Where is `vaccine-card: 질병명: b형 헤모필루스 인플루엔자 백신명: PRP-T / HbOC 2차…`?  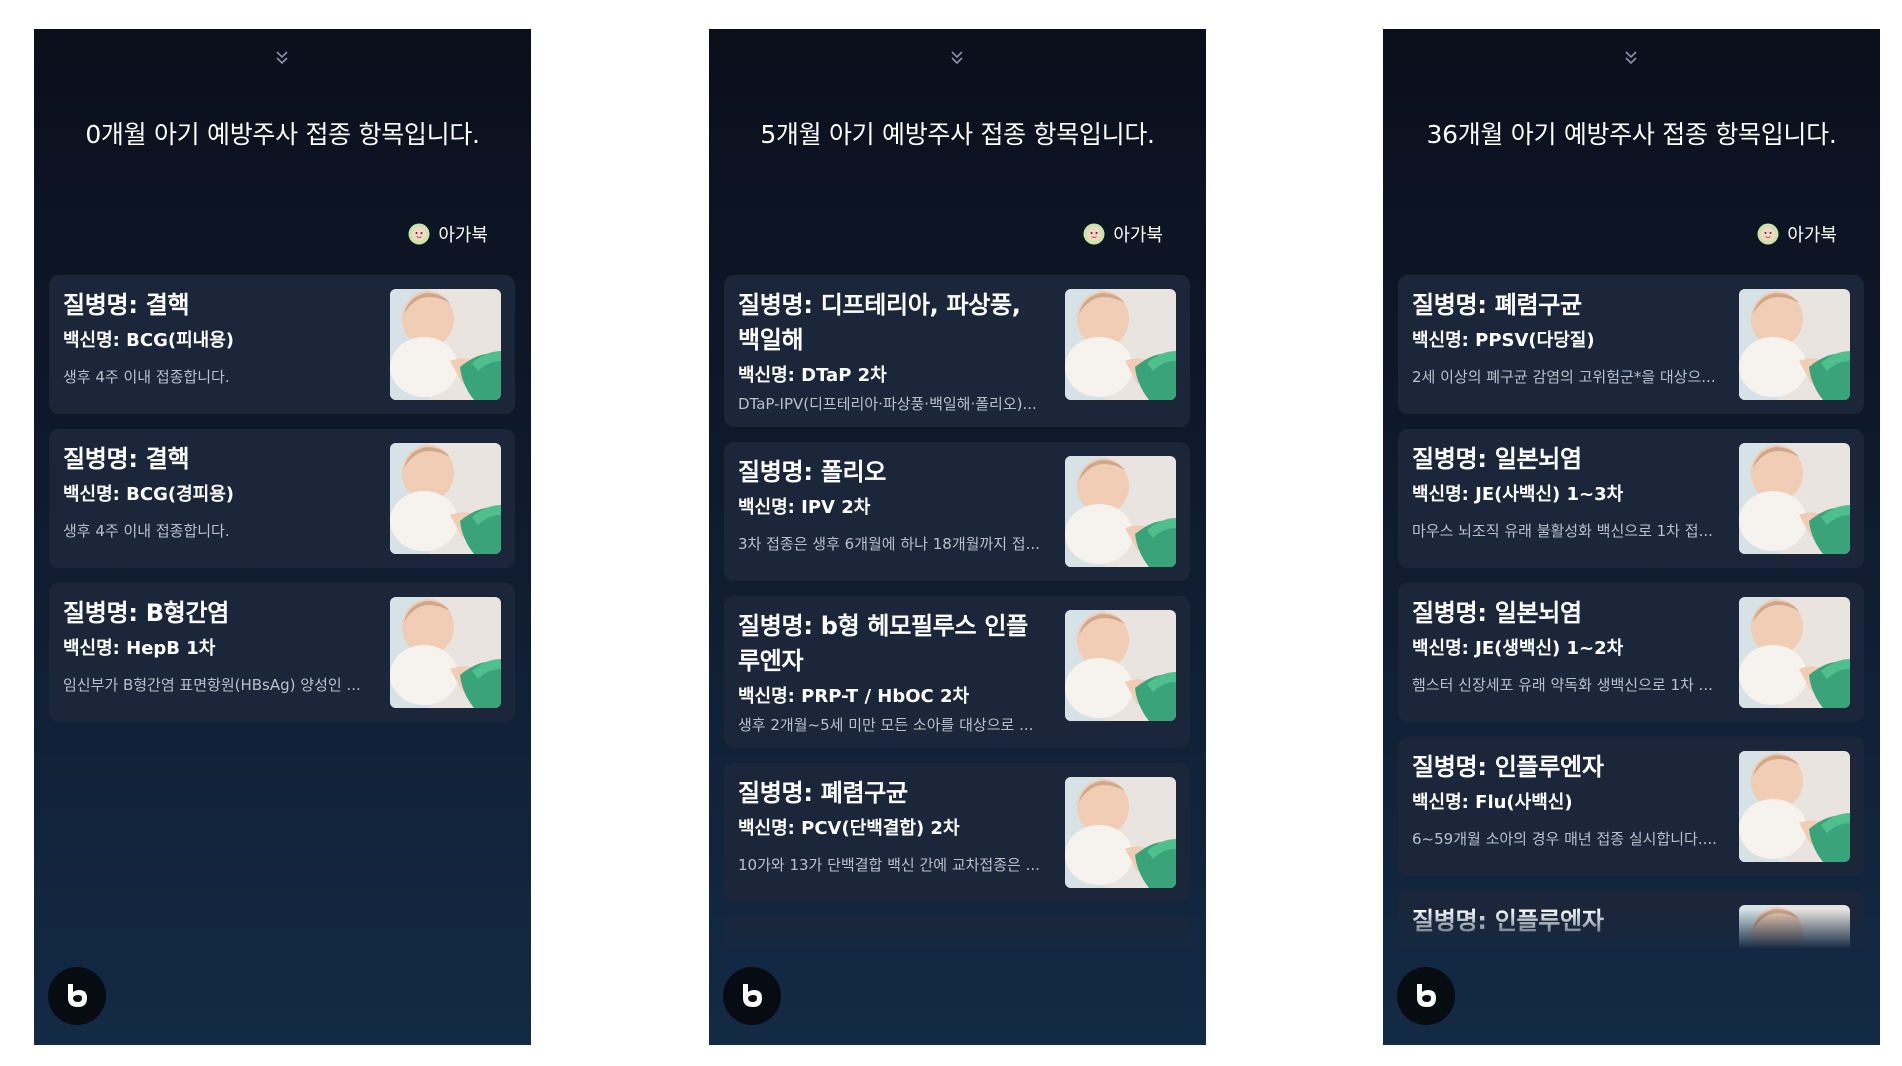 vaccine-card: 질병명: b형 헤모필루스 인플루엔자 백신명: PRP-T / HbOC 2차… is located at coordinates (957, 672).